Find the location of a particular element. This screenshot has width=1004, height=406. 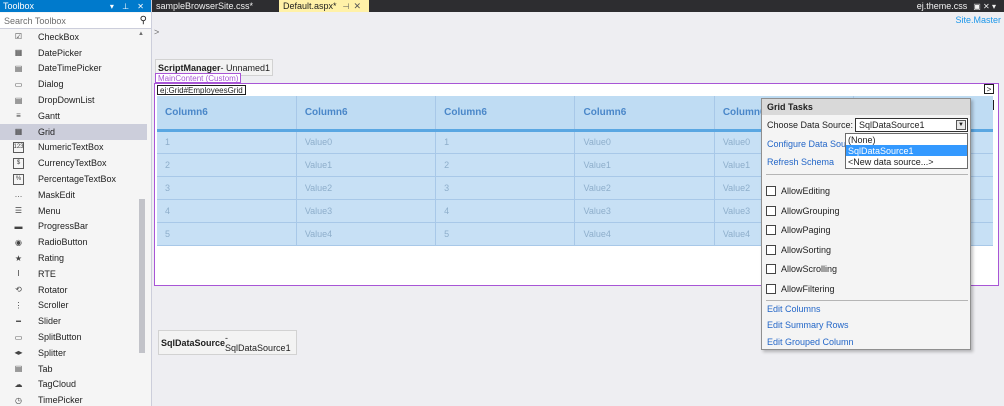

edit-grouped-column-link: Edit Grouped Column is located at coordinates (810, 342).